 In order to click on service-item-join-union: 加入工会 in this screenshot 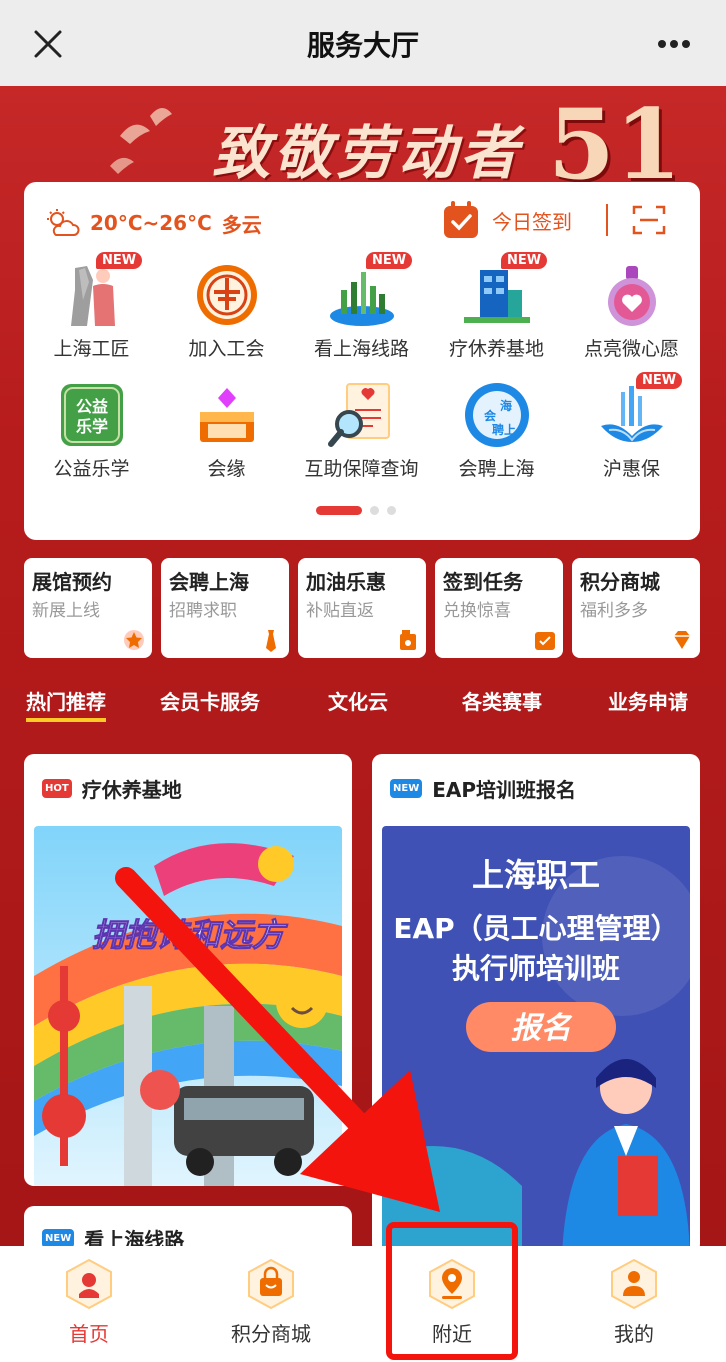, I will do `click(226, 312)`.